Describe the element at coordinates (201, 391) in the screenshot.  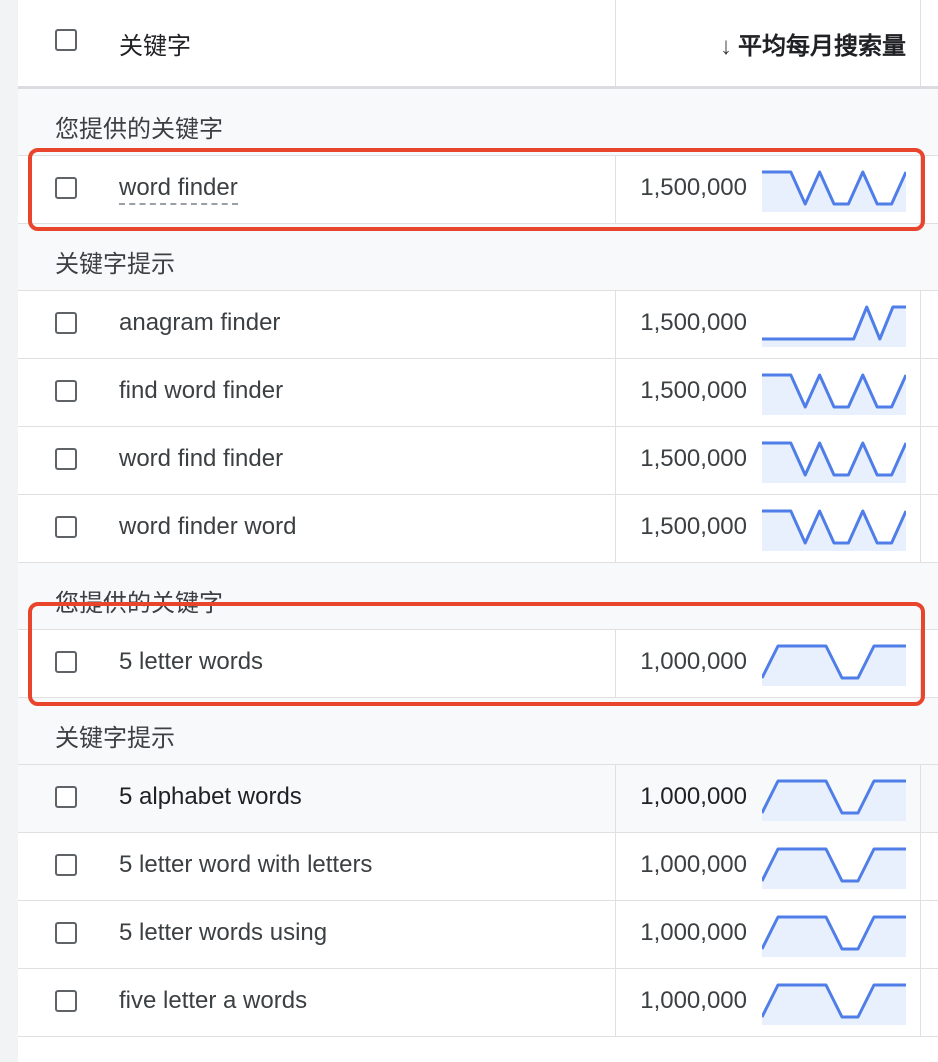
I see `keyword-text: find word finder` at that location.